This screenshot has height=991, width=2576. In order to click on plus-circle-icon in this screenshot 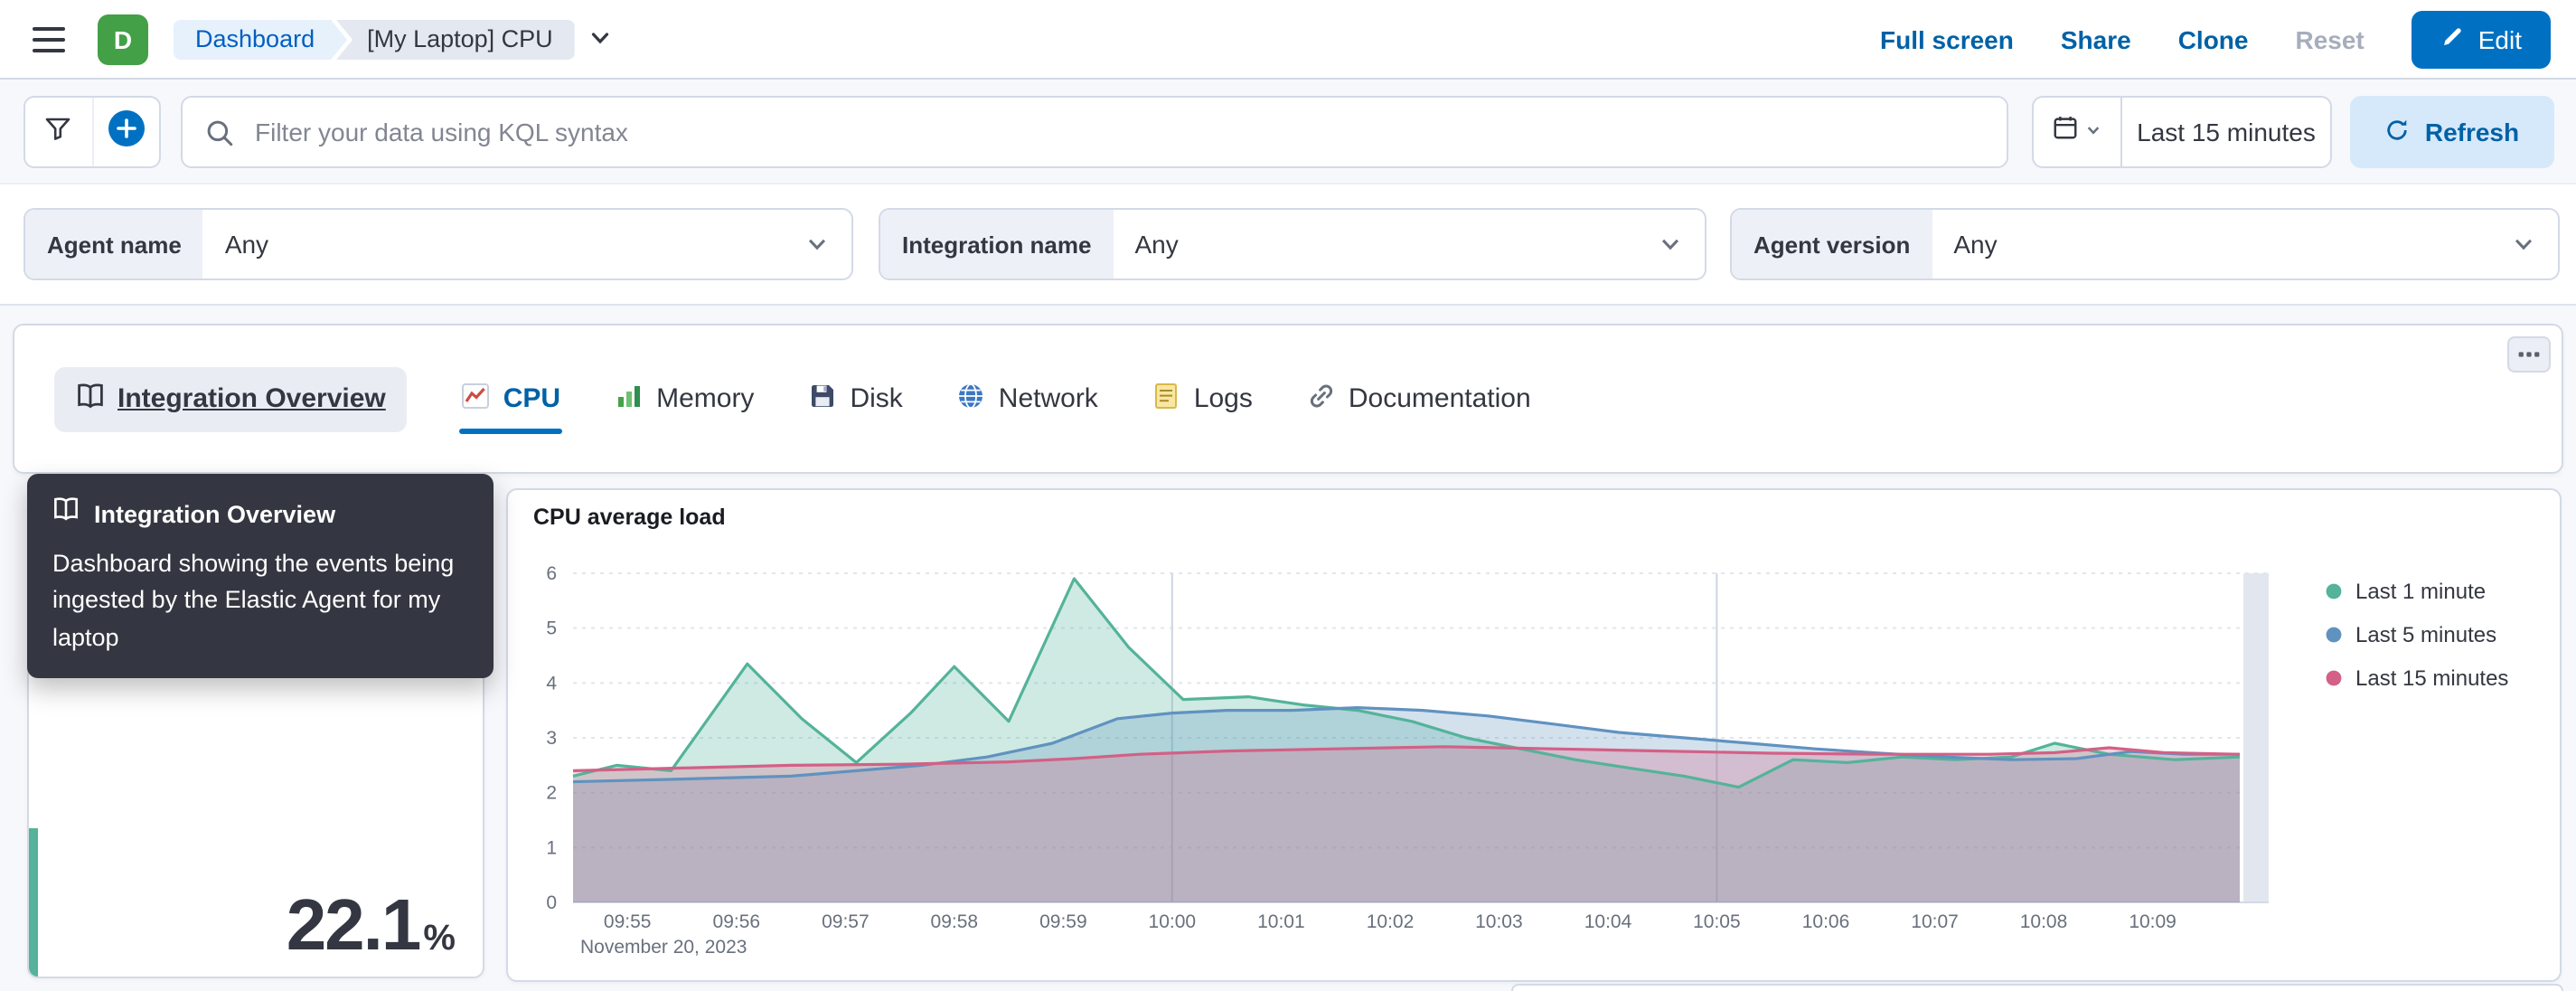, I will do `click(126, 132)`.